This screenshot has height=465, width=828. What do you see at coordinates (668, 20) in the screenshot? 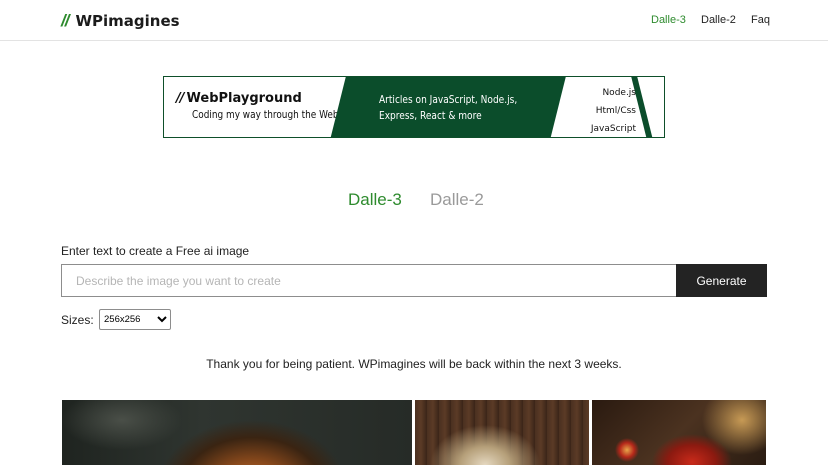
I see `nav-dalle-3: Dalle-3` at bounding box center [668, 20].